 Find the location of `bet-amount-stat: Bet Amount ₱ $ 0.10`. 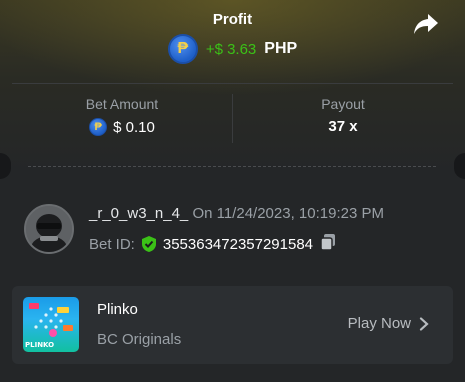

bet-amount-stat: Bet Amount ₱ $ 0.10 is located at coordinates (122, 119).